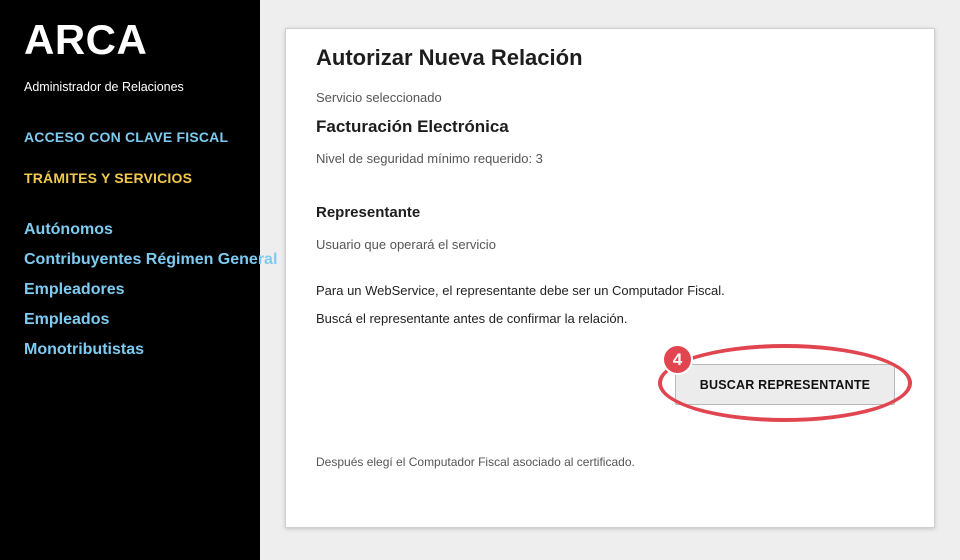 The height and width of the screenshot is (560, 960). What do you see at coordinates (368, 212) in the screenshot?
I see `representative-heading: Representante` at bounding box center [368, 212].